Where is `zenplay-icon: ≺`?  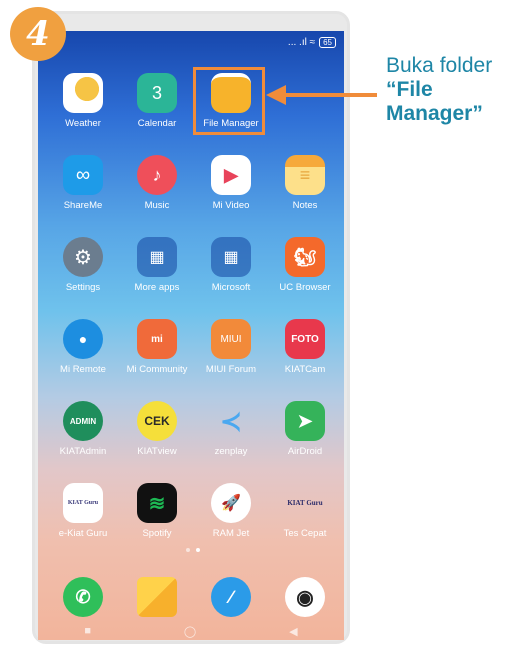
zenplay-icon: ≺ is located at coordinates (231, 420).